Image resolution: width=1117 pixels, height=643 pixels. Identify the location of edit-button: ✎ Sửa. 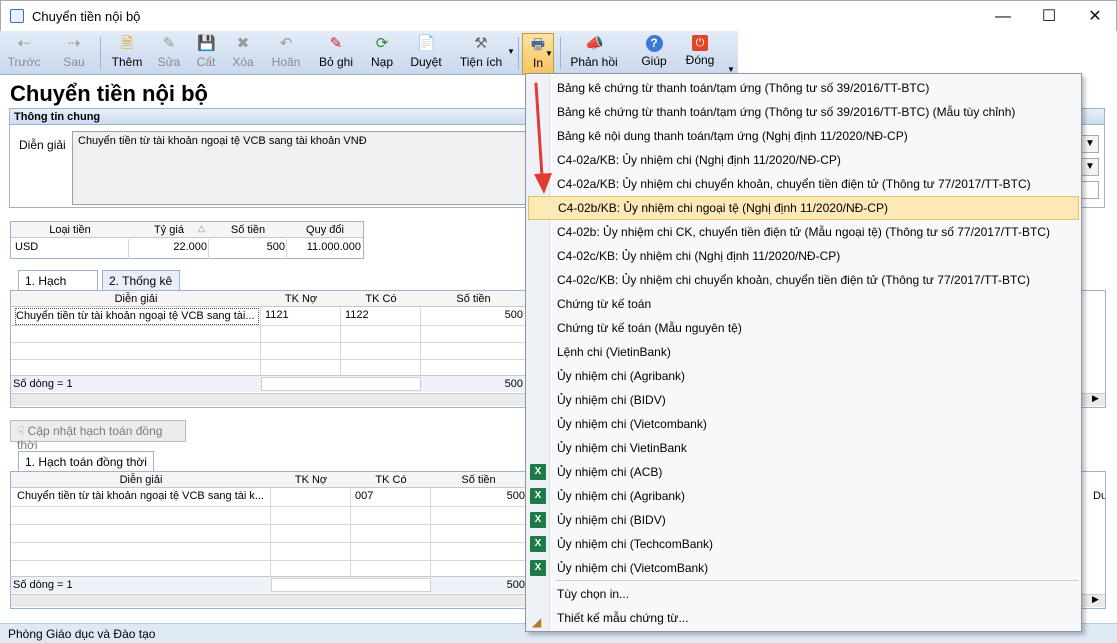
(169, 53).